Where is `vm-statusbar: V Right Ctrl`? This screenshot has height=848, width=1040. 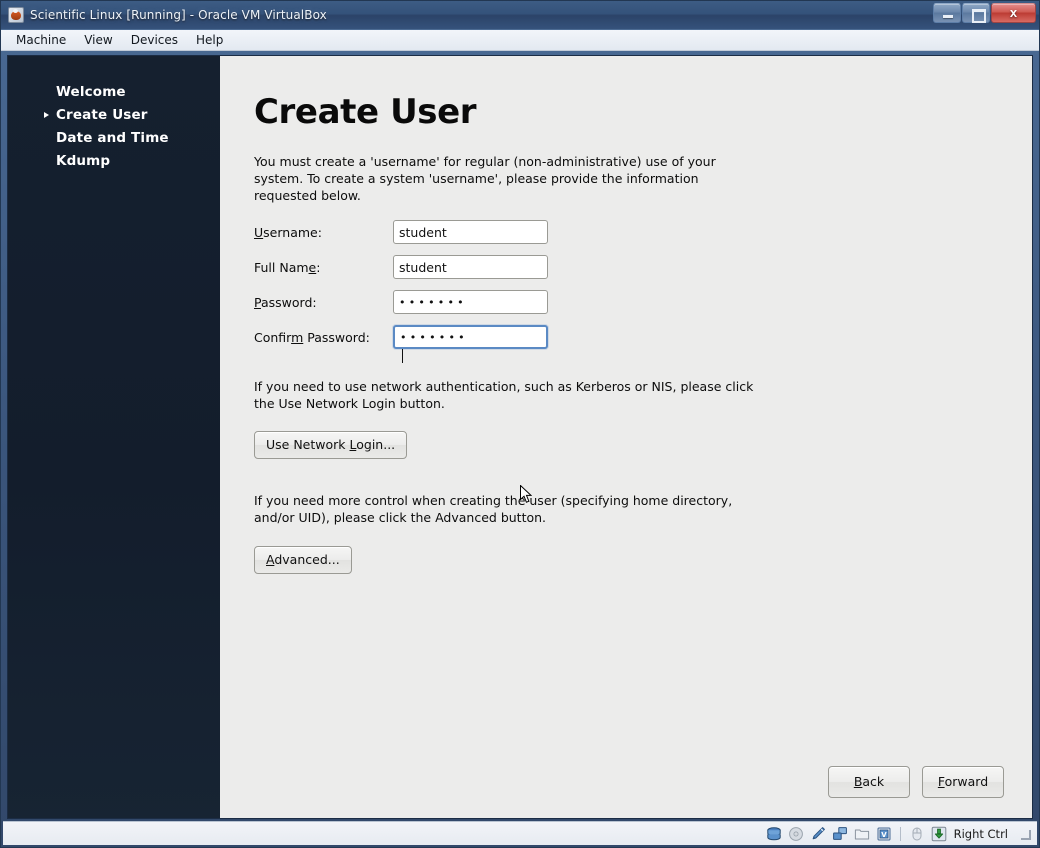
vm-statusbar: V Right Ctrl is located at coordinates (520, 833).